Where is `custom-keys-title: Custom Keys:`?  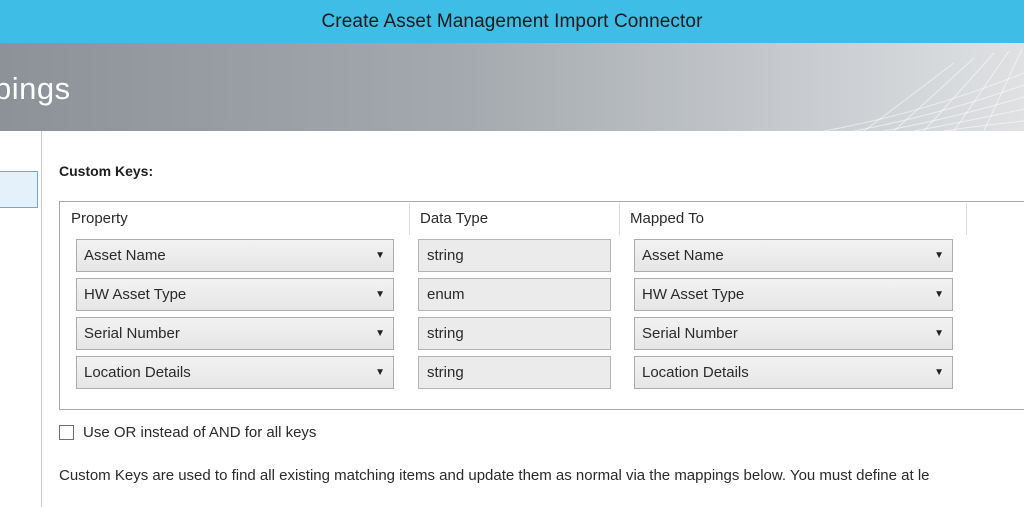 custom-keys-title: Custom Keys: is located at coordinates (106, 171).